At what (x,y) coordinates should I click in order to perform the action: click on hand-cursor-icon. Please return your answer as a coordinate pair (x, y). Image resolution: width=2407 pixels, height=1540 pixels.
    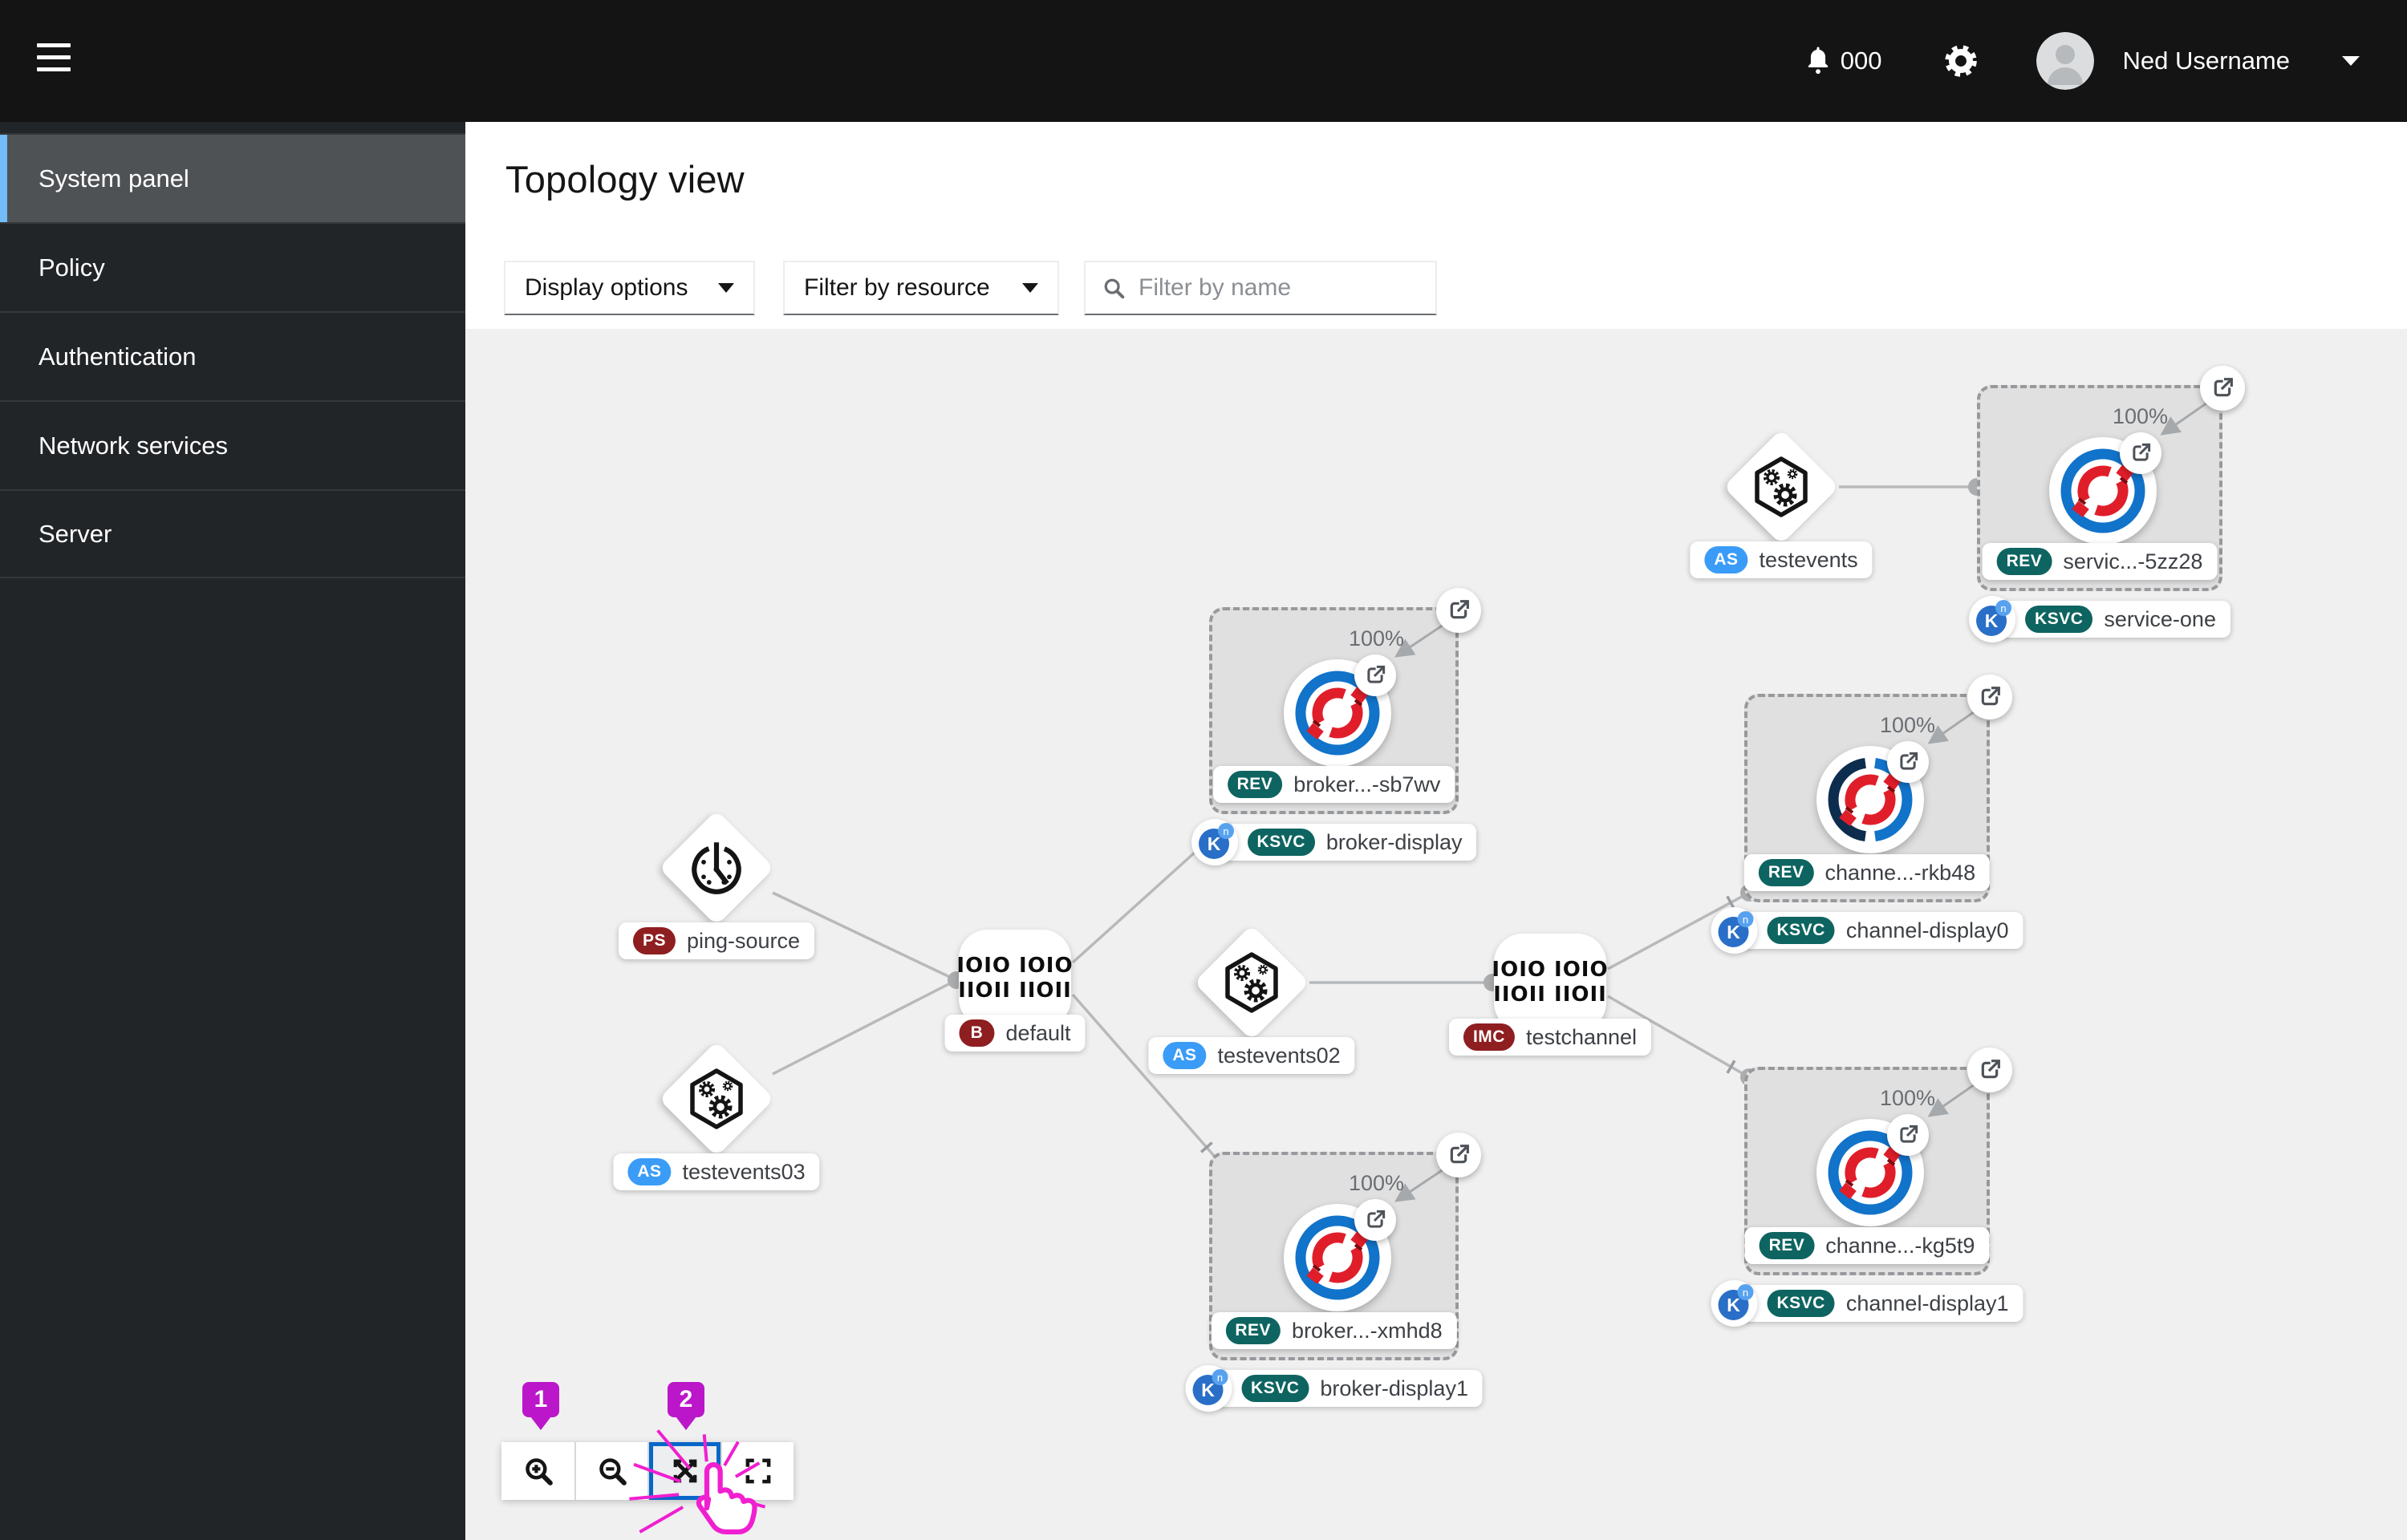
    Looking at the image, I should click on (726, 1498).